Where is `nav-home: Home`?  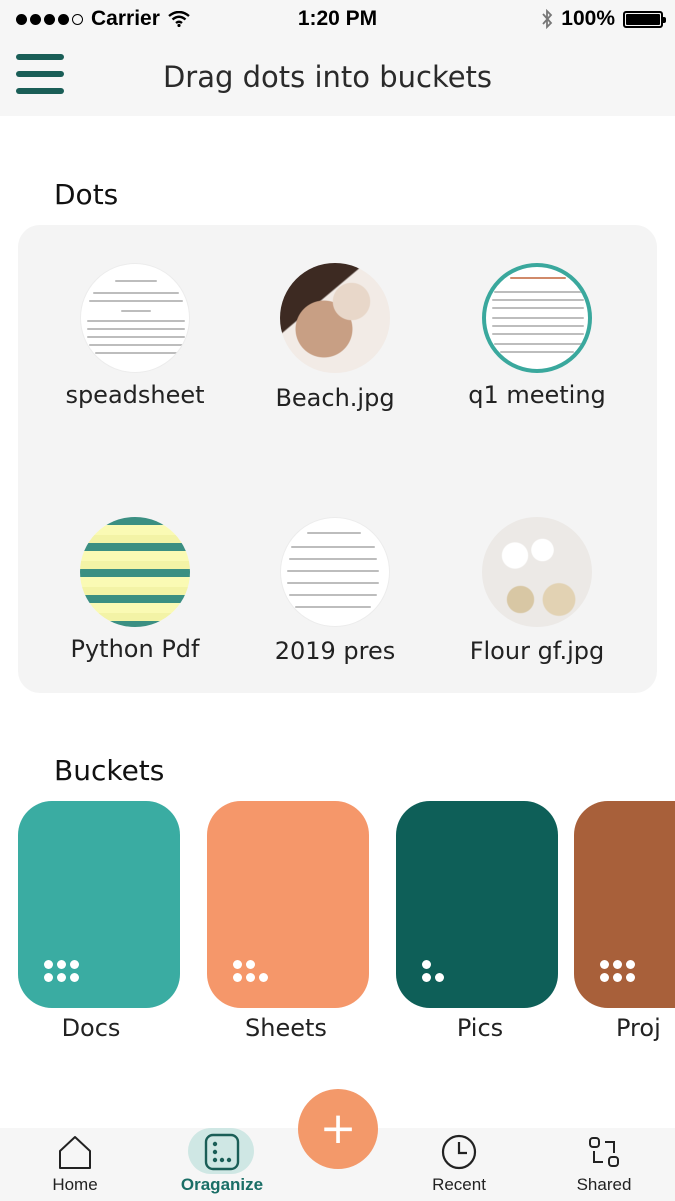
nav-home: Home is located at coordinates (75, 1163).